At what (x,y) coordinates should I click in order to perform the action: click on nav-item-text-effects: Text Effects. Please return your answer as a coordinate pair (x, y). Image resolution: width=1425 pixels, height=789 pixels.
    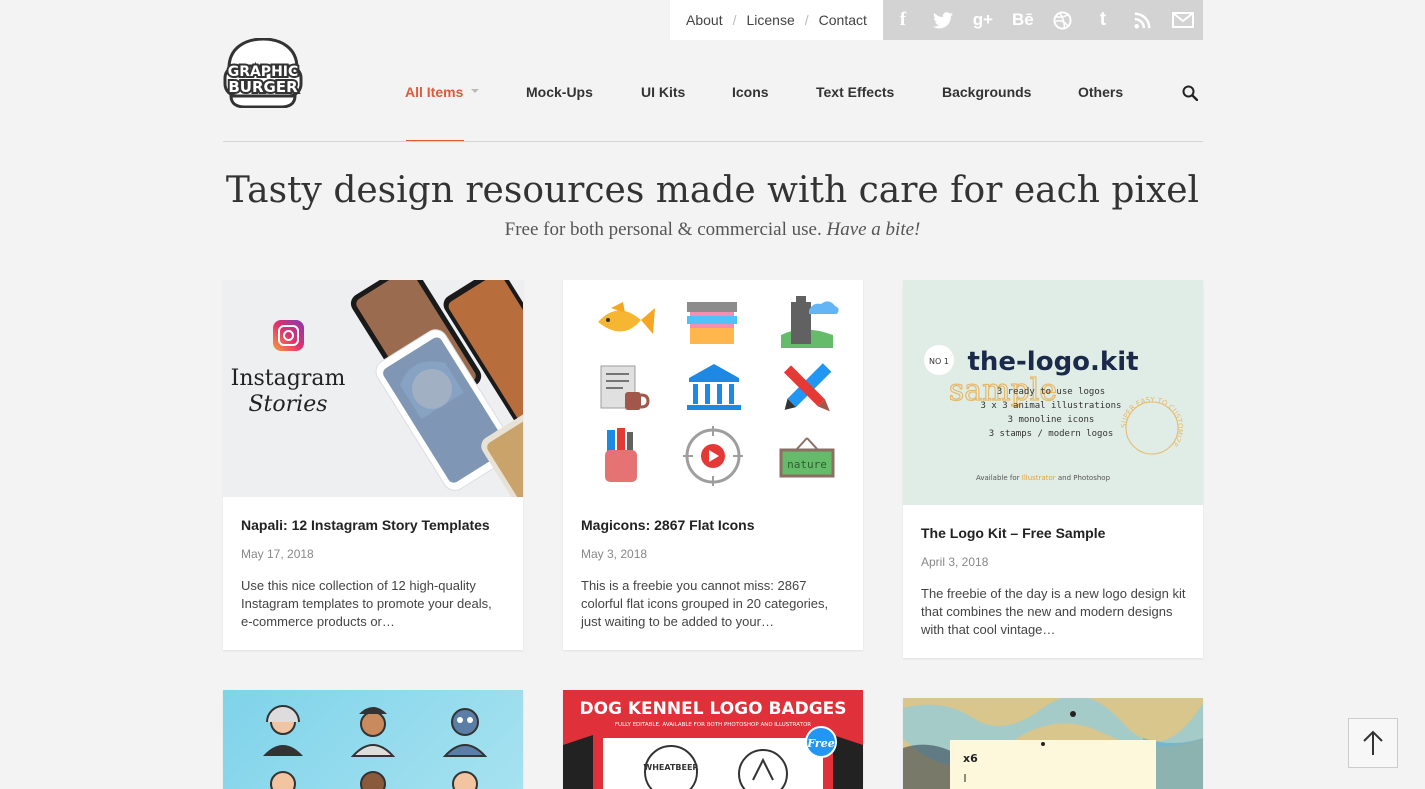
    Looking at the image, I should click on (855, 92).